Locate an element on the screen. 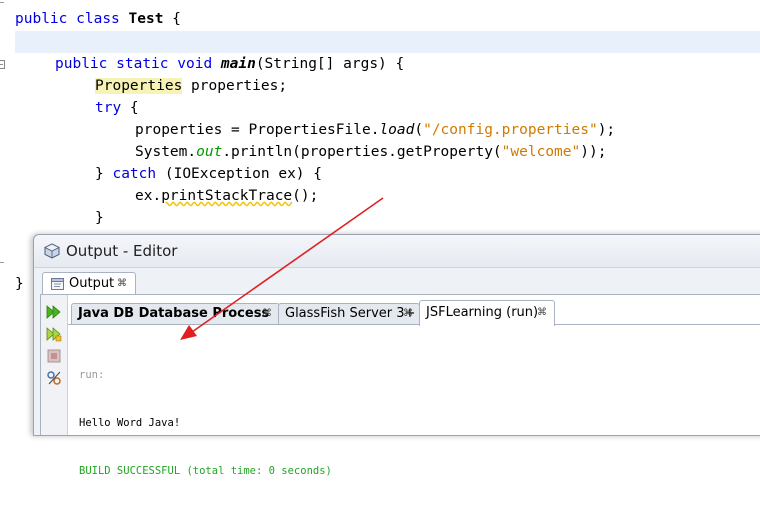 The width and height of the screenshot is (760, 511). tab-glassfish-server: GlassFish Server 3+ ⌘ is located at coordinates (349, 313).